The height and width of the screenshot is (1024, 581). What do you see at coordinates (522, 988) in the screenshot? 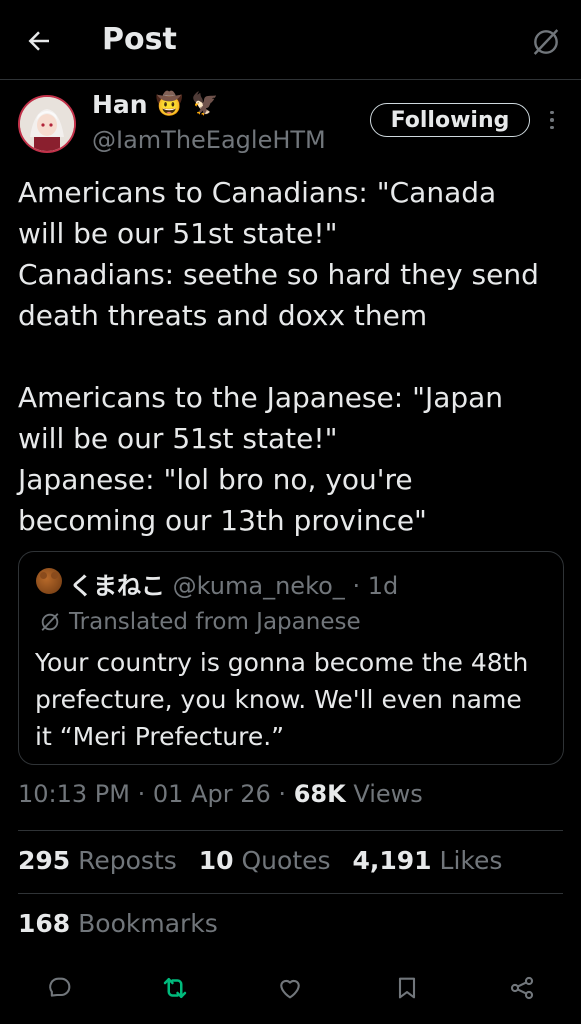
I see `share-icon` at bounding box center [522, 988].